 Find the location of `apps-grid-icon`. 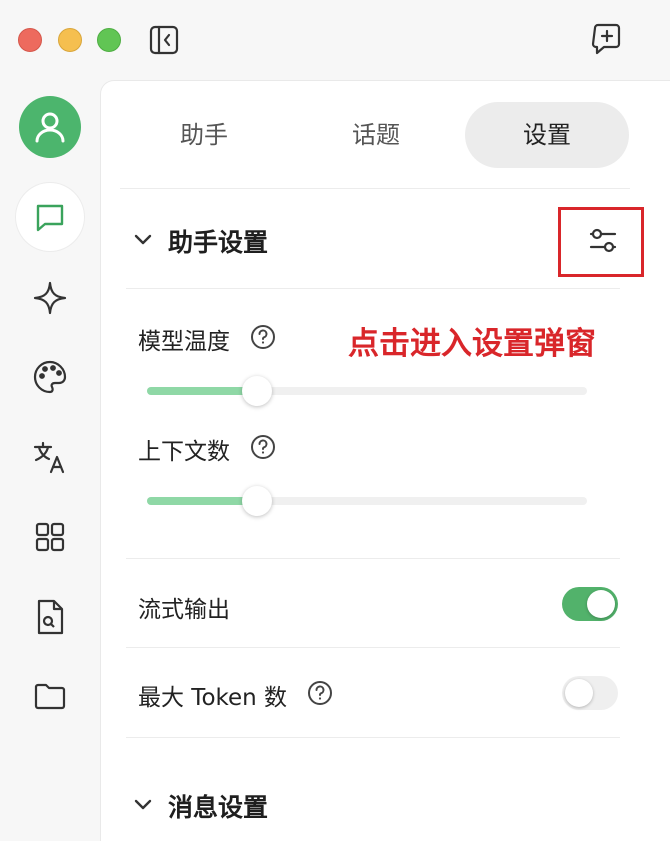

apps-grid-icon is located at coordinates (50, 537).